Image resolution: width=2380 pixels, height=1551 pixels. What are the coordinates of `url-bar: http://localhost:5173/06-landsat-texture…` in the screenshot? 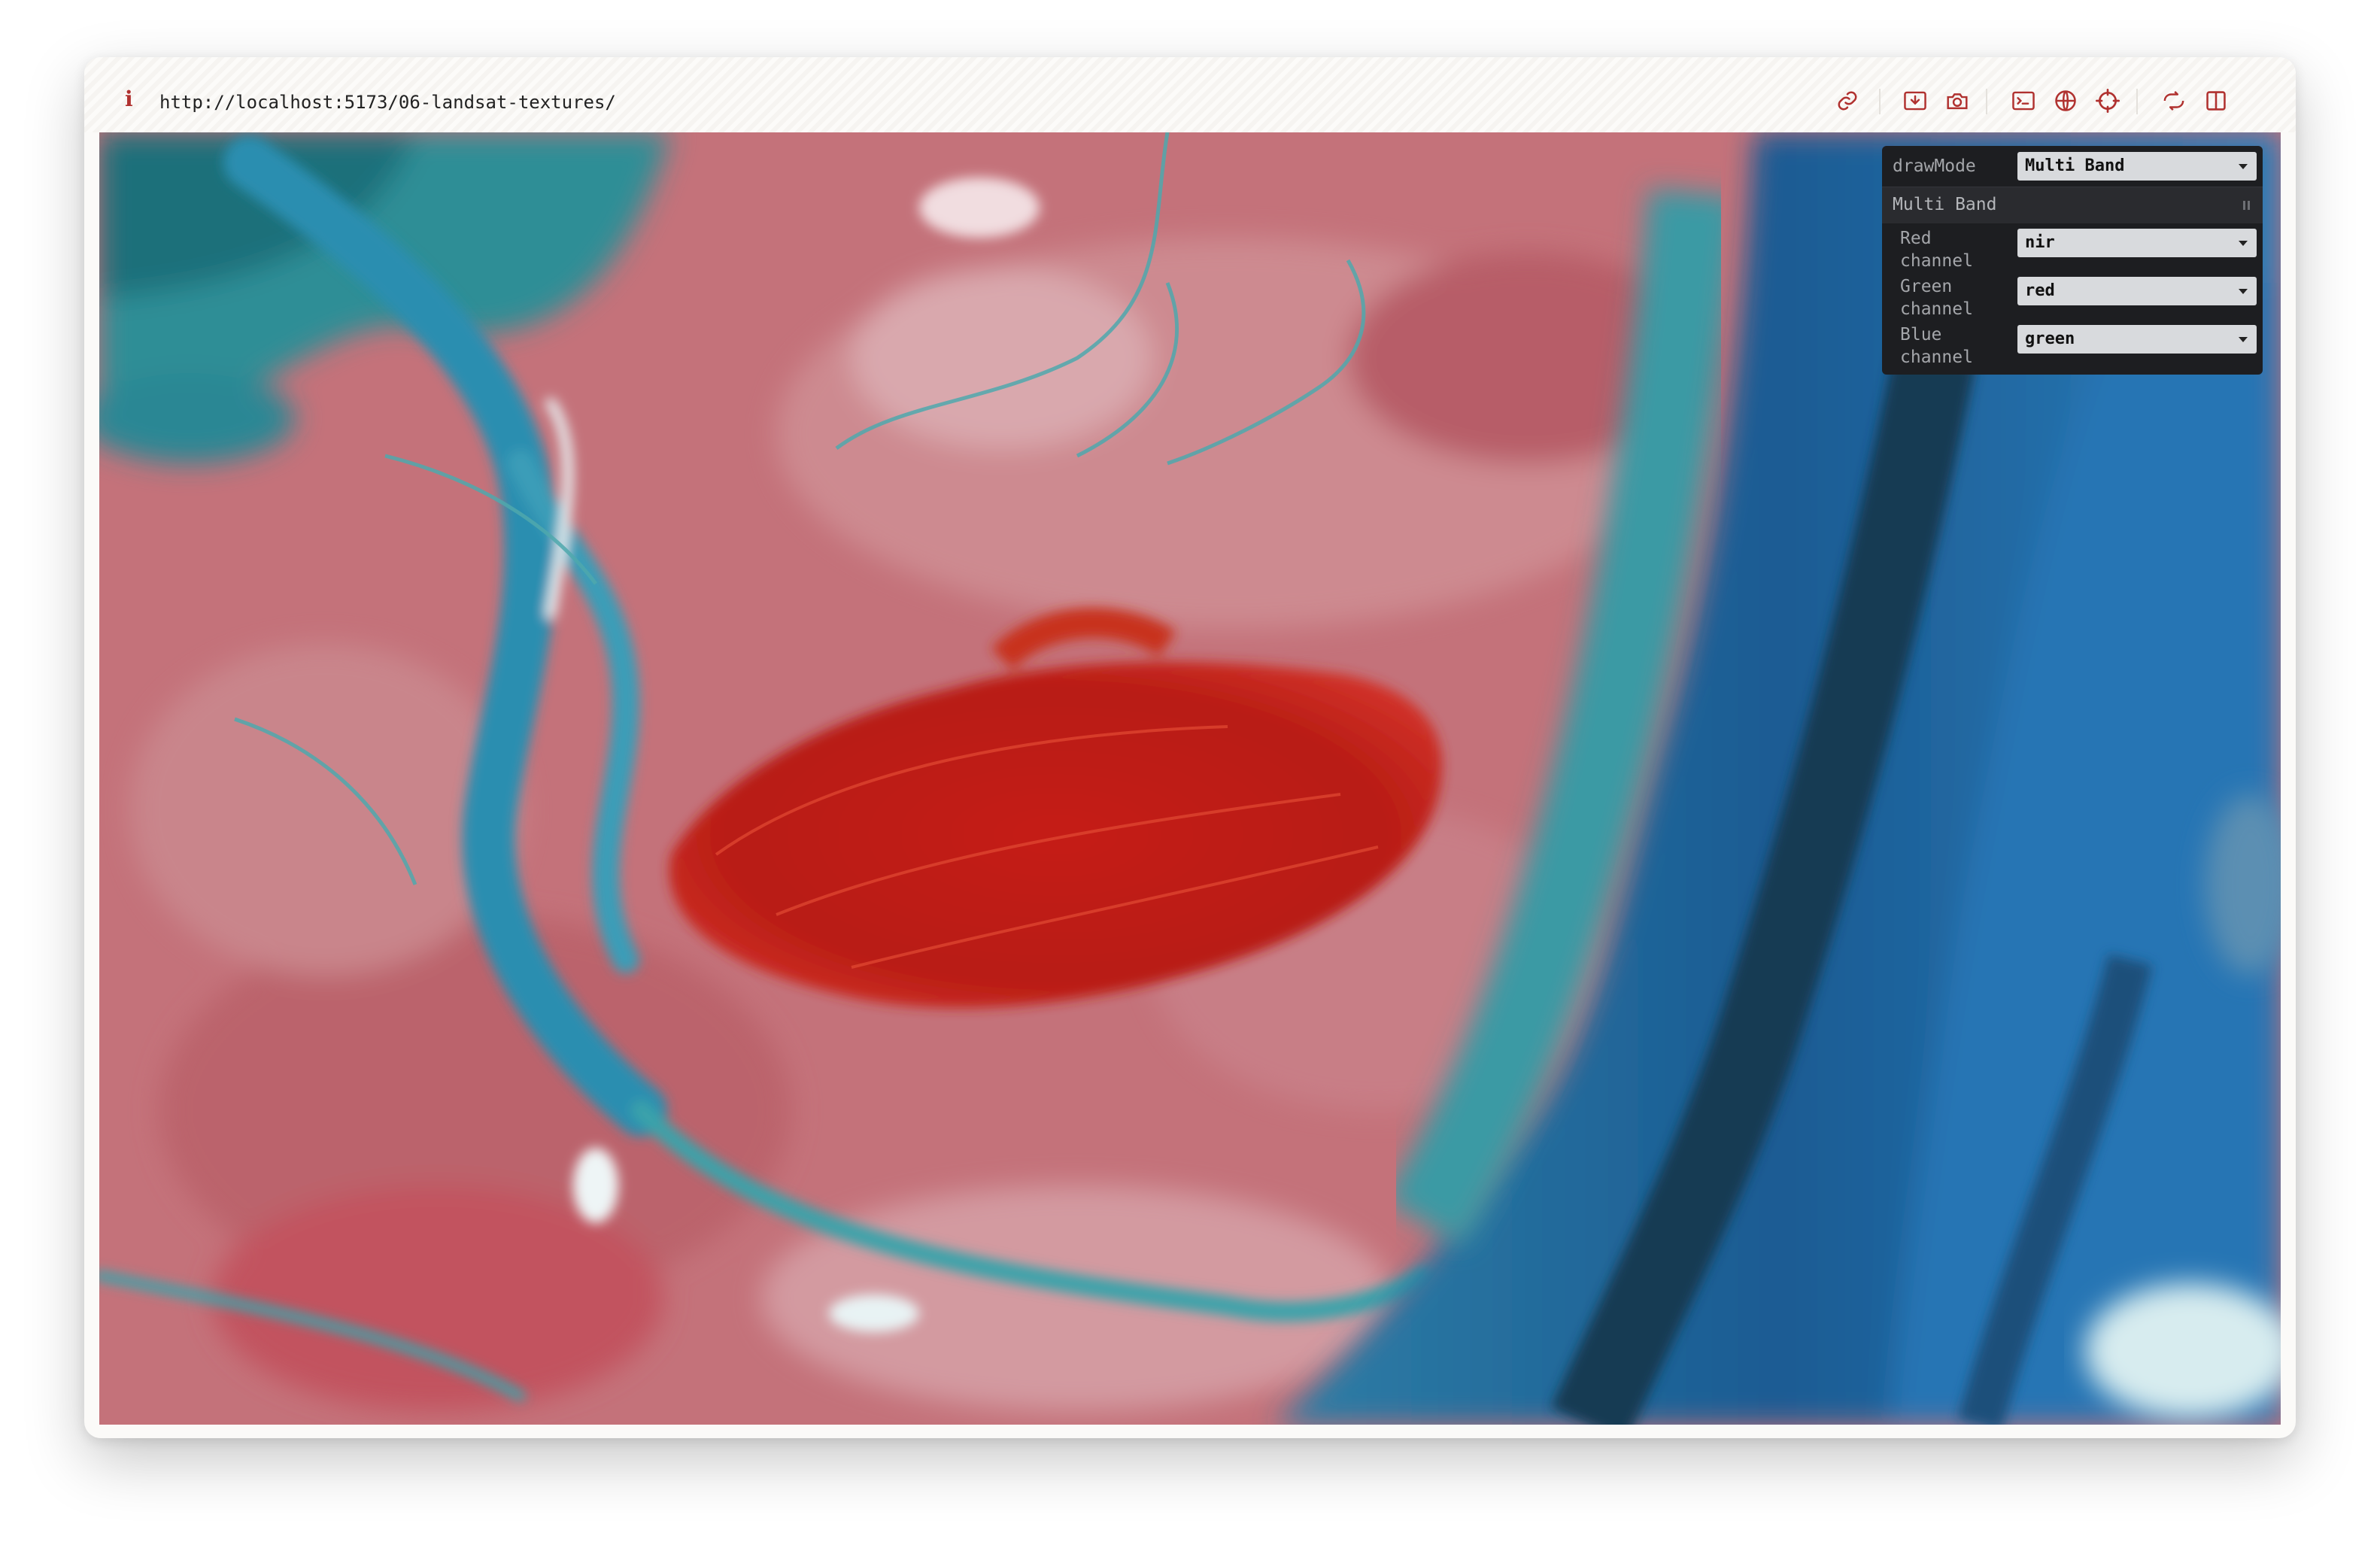 It's located at (387, 103).